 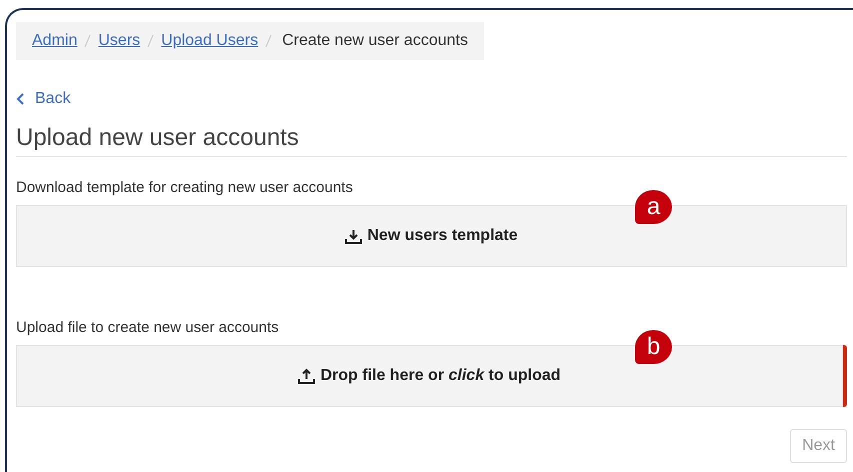 I want to click on page-title: Upload new user accounts, so click(x=431, y=140).